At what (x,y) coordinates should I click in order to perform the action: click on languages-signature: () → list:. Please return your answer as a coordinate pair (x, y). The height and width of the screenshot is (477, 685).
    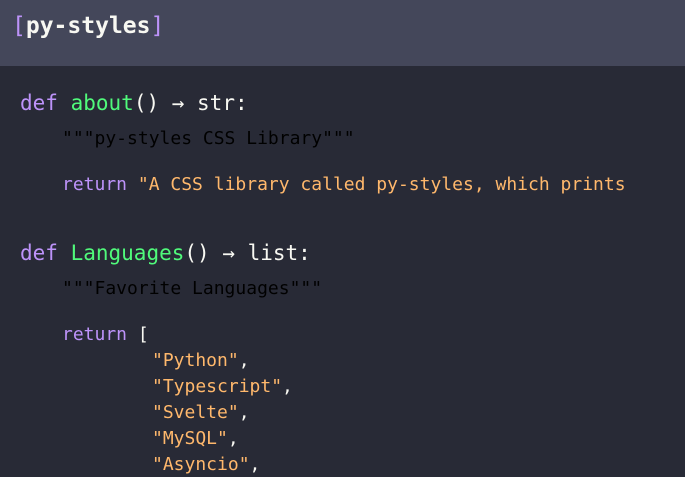
    Looking at the image, I should click on (247, 253).